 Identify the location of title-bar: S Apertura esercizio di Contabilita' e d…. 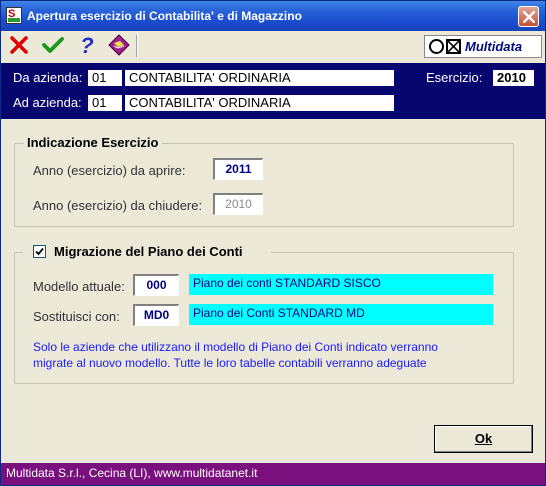
(273, 16).